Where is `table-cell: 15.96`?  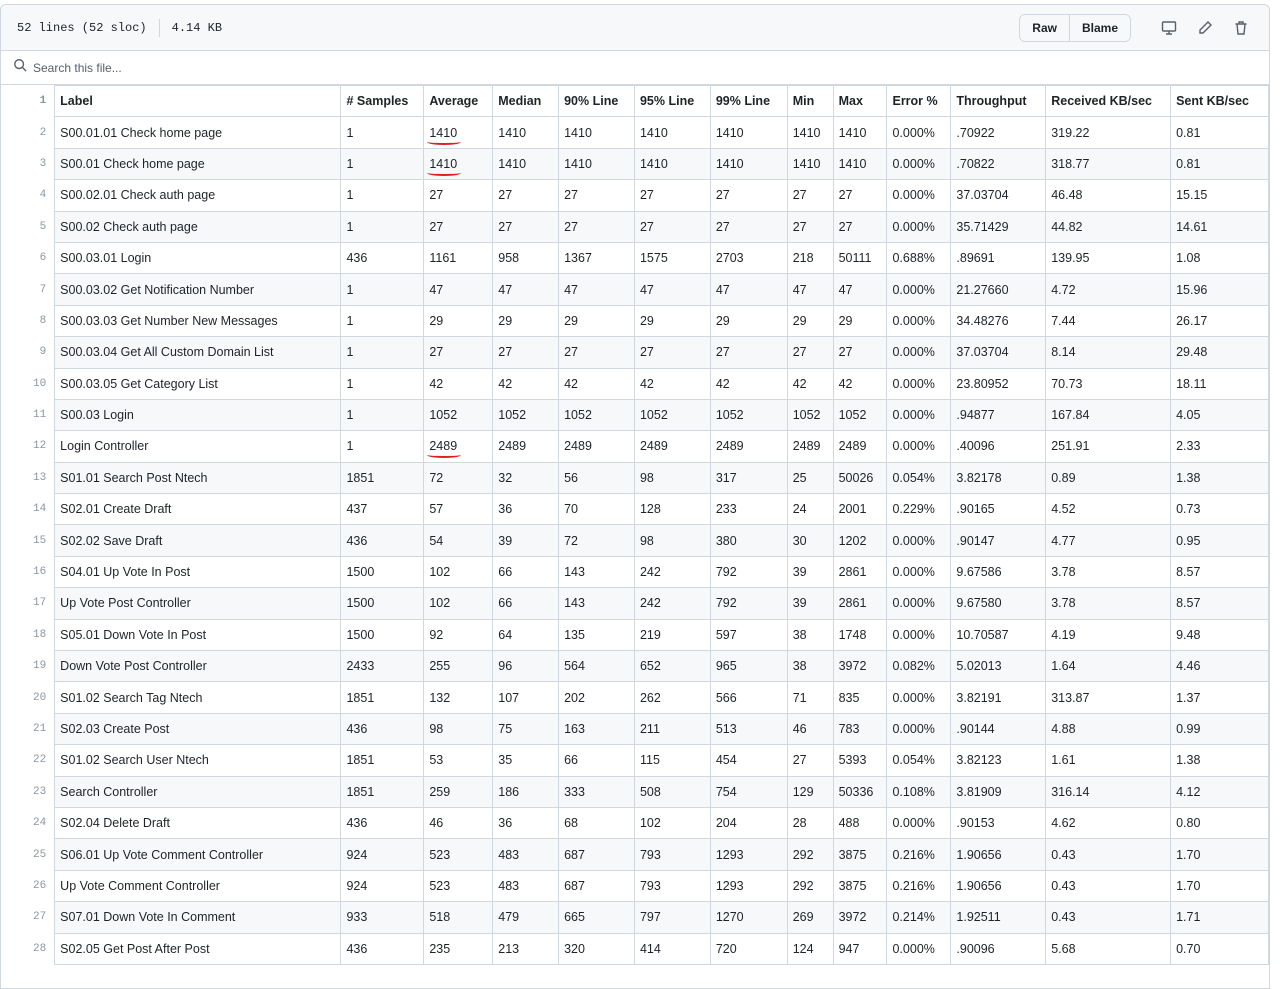 table-cell: 15.96 is located at coordinates (1219, 289).